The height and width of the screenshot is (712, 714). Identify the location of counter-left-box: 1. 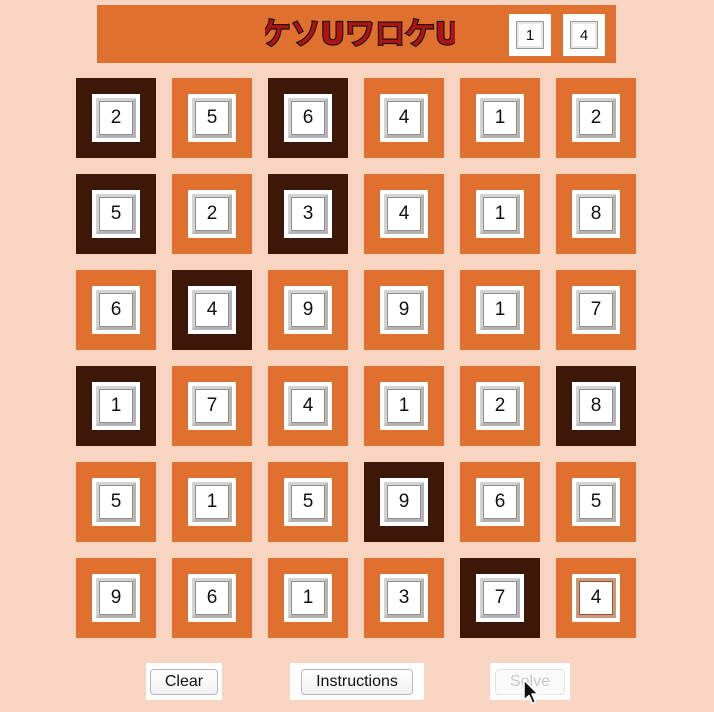
(530, 35).